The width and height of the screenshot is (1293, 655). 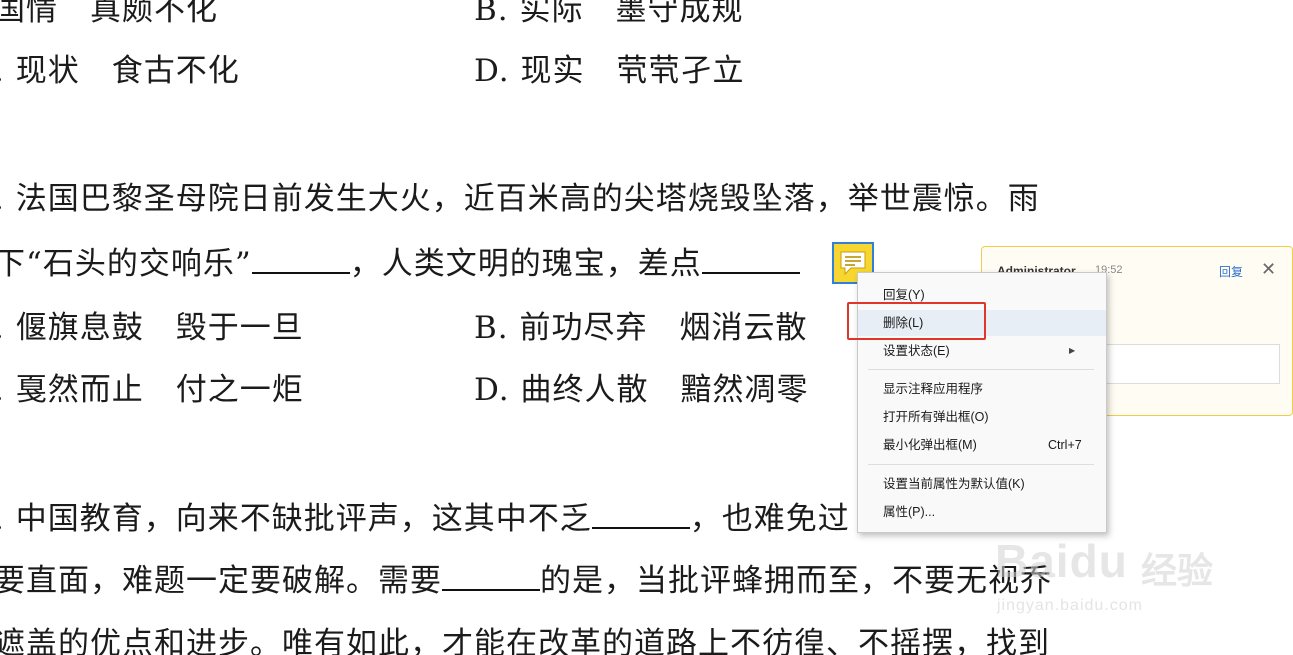 I want to click on watermark-site: jingyan.baidu.com, so click(x=1070, y=605).